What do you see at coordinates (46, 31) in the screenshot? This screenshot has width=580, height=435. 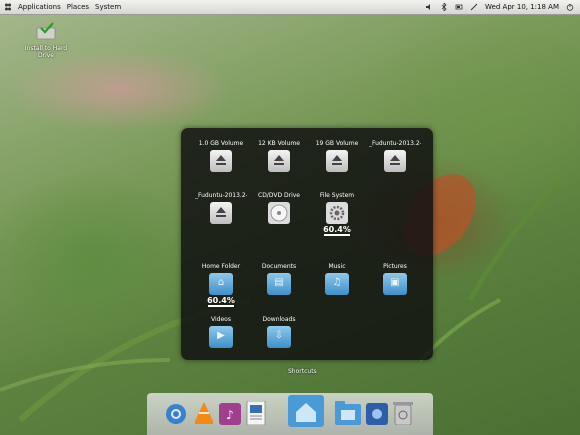 I see `install-icon` at bounding box center [46, 31].